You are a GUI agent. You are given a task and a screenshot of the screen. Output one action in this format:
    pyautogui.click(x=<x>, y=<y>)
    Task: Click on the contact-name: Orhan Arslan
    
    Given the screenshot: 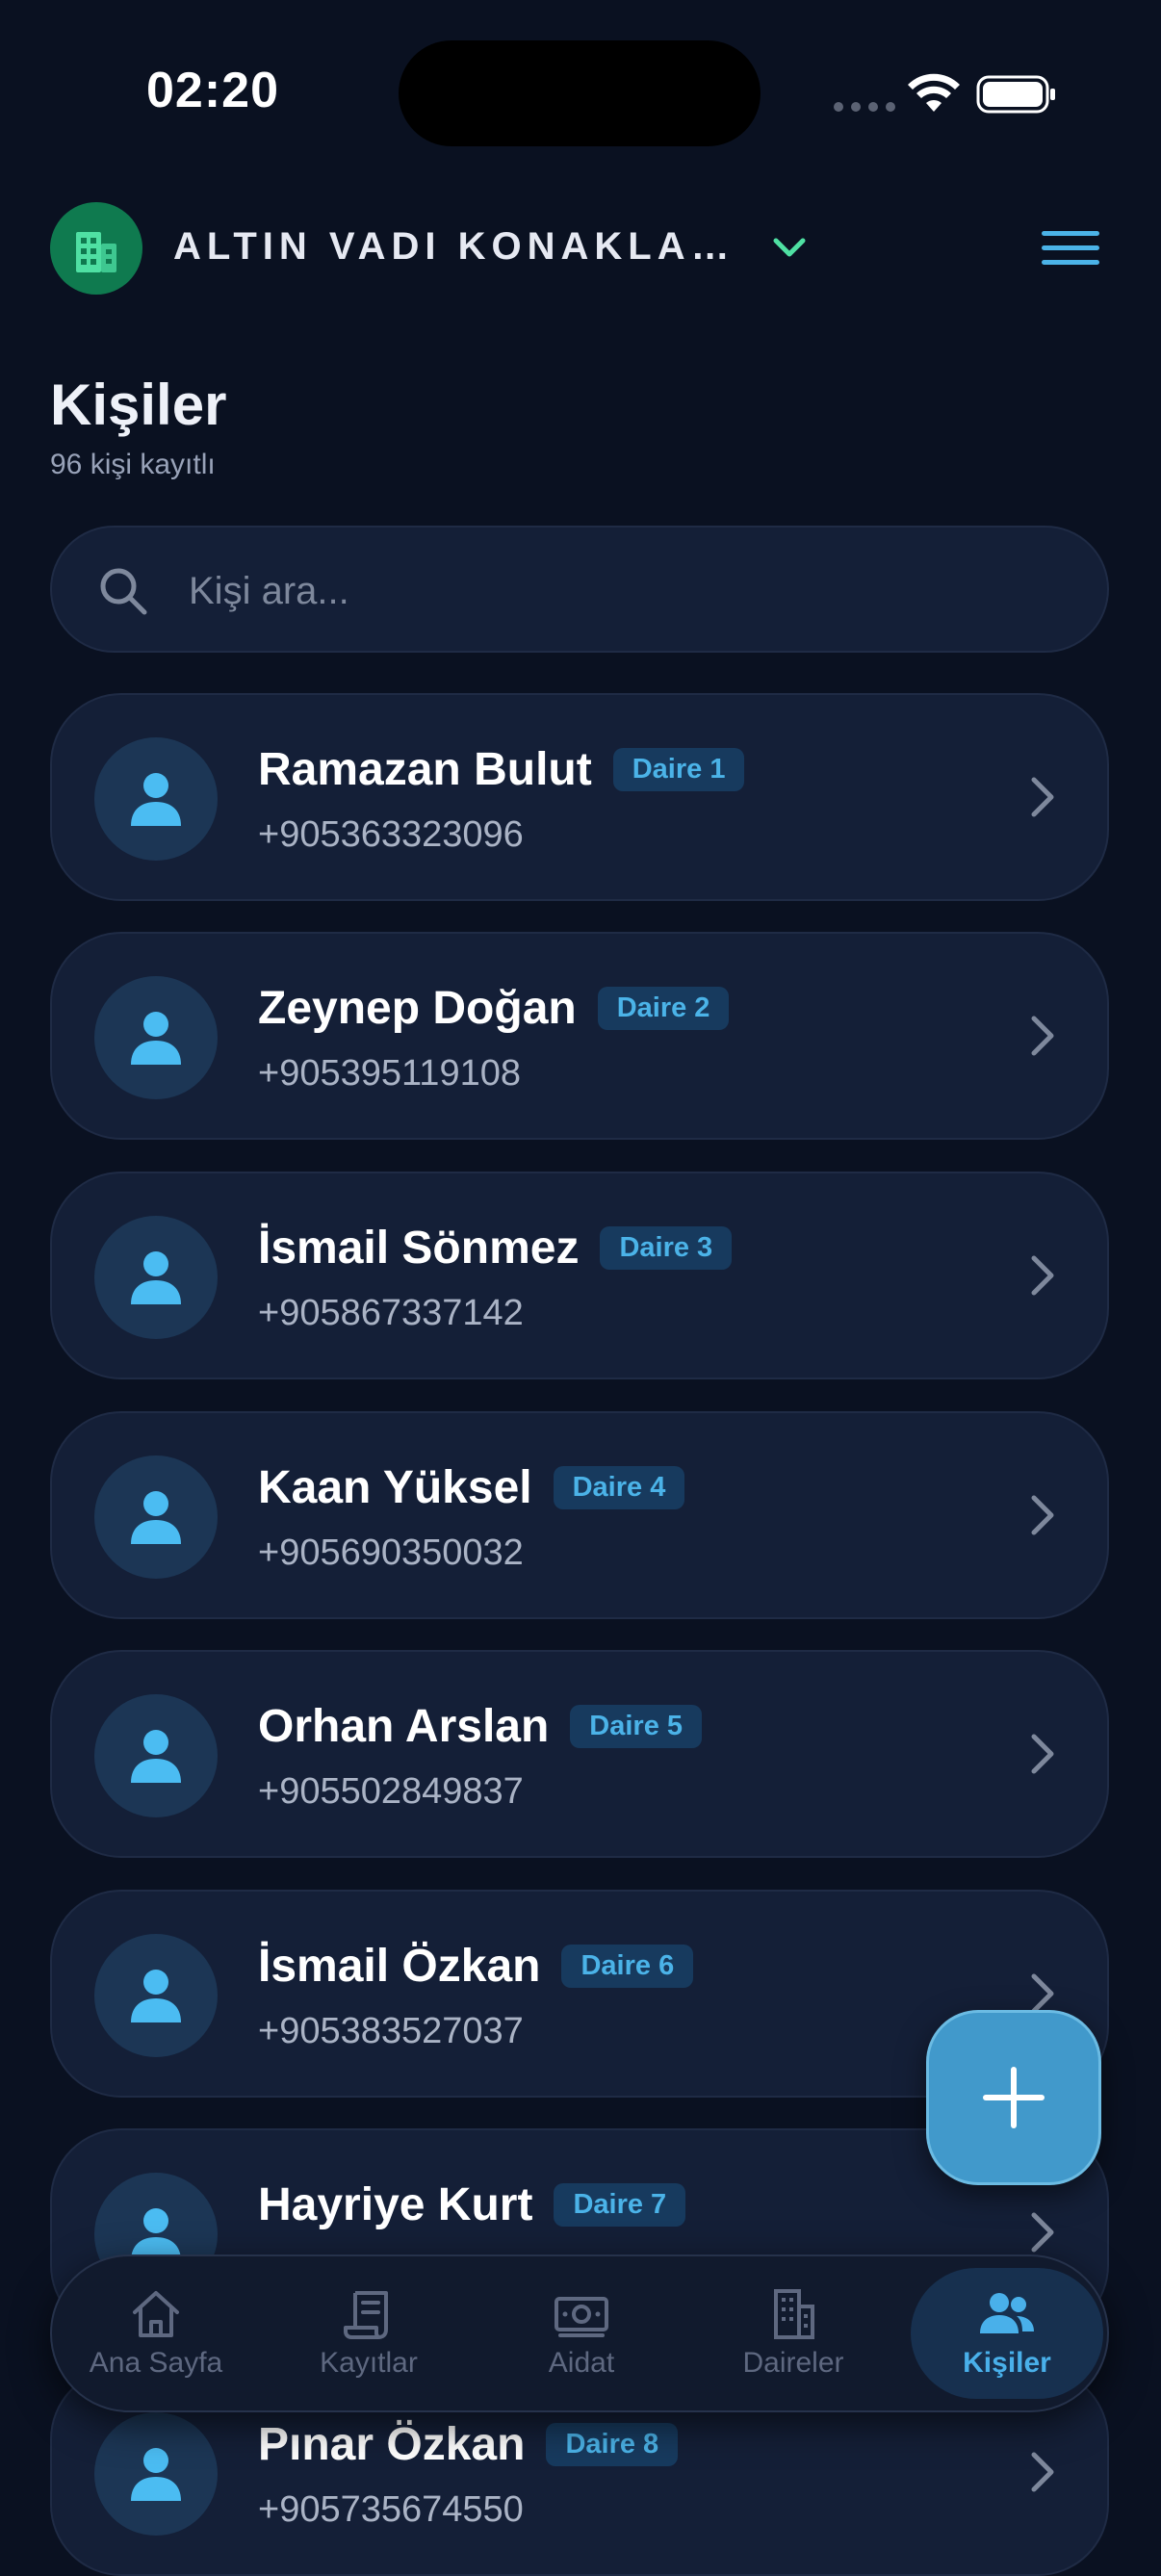 What is the action you would take?
    pyautogui.click(x=404, y=1727)
    